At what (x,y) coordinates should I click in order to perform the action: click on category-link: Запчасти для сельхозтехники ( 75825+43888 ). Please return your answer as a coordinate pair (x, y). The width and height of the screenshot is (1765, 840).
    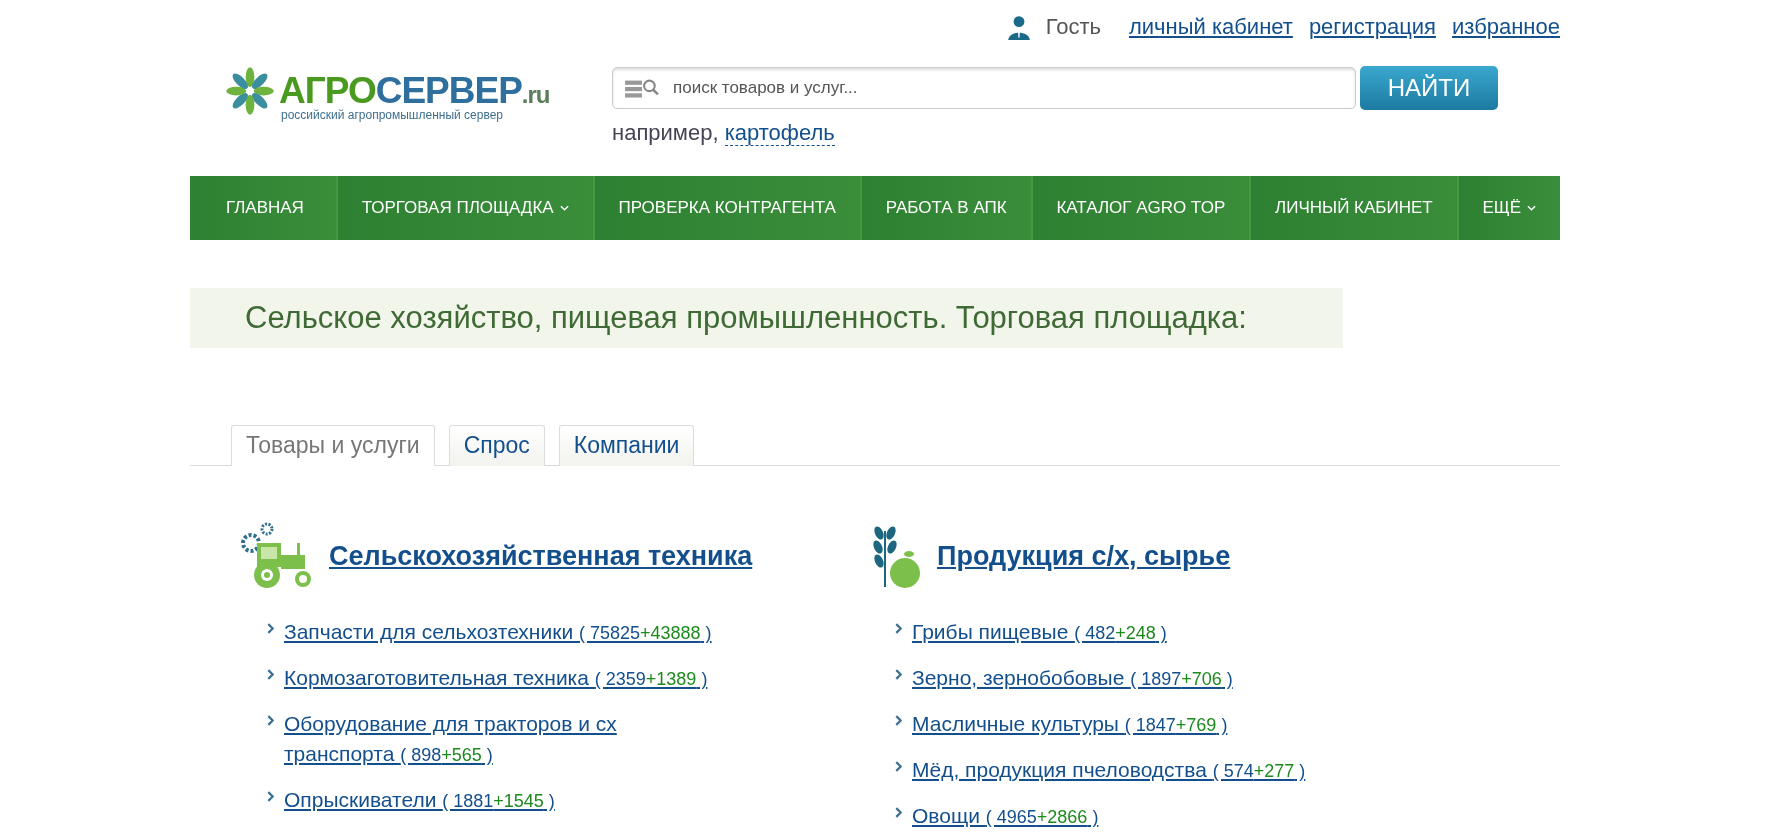
    Looking at the image, I should click on (498, 632).